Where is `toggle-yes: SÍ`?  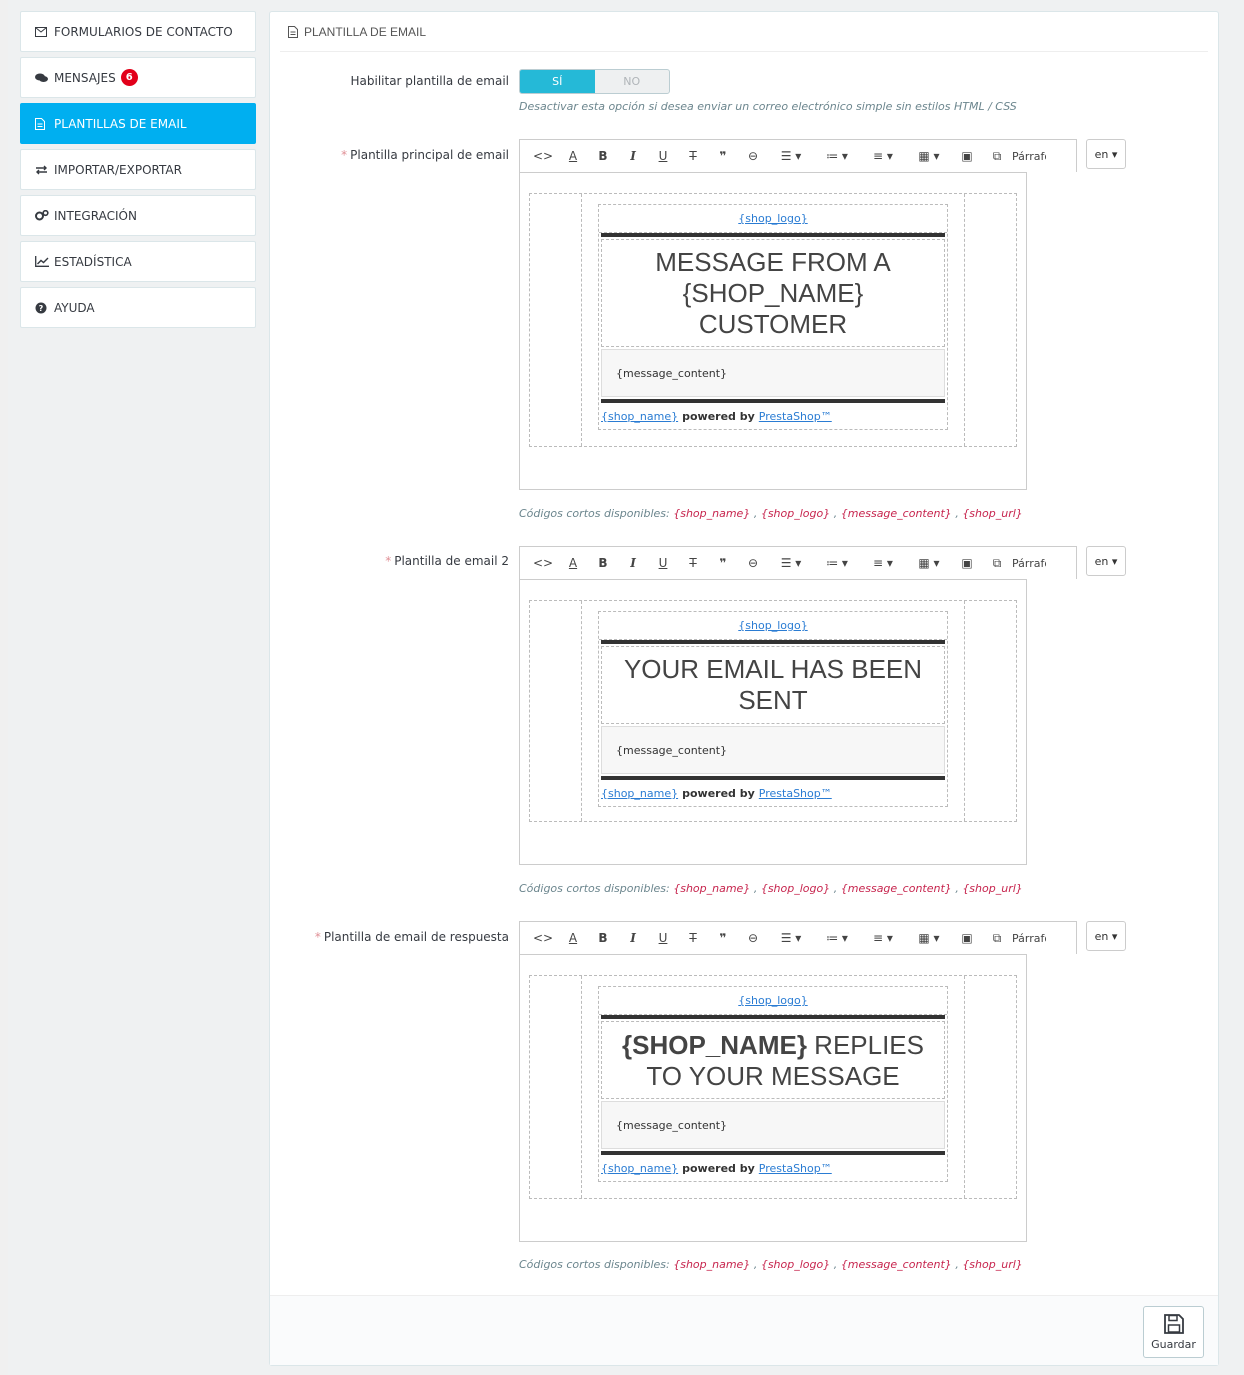
toggle-yes: SÍ is located at coordinates (557, 81).